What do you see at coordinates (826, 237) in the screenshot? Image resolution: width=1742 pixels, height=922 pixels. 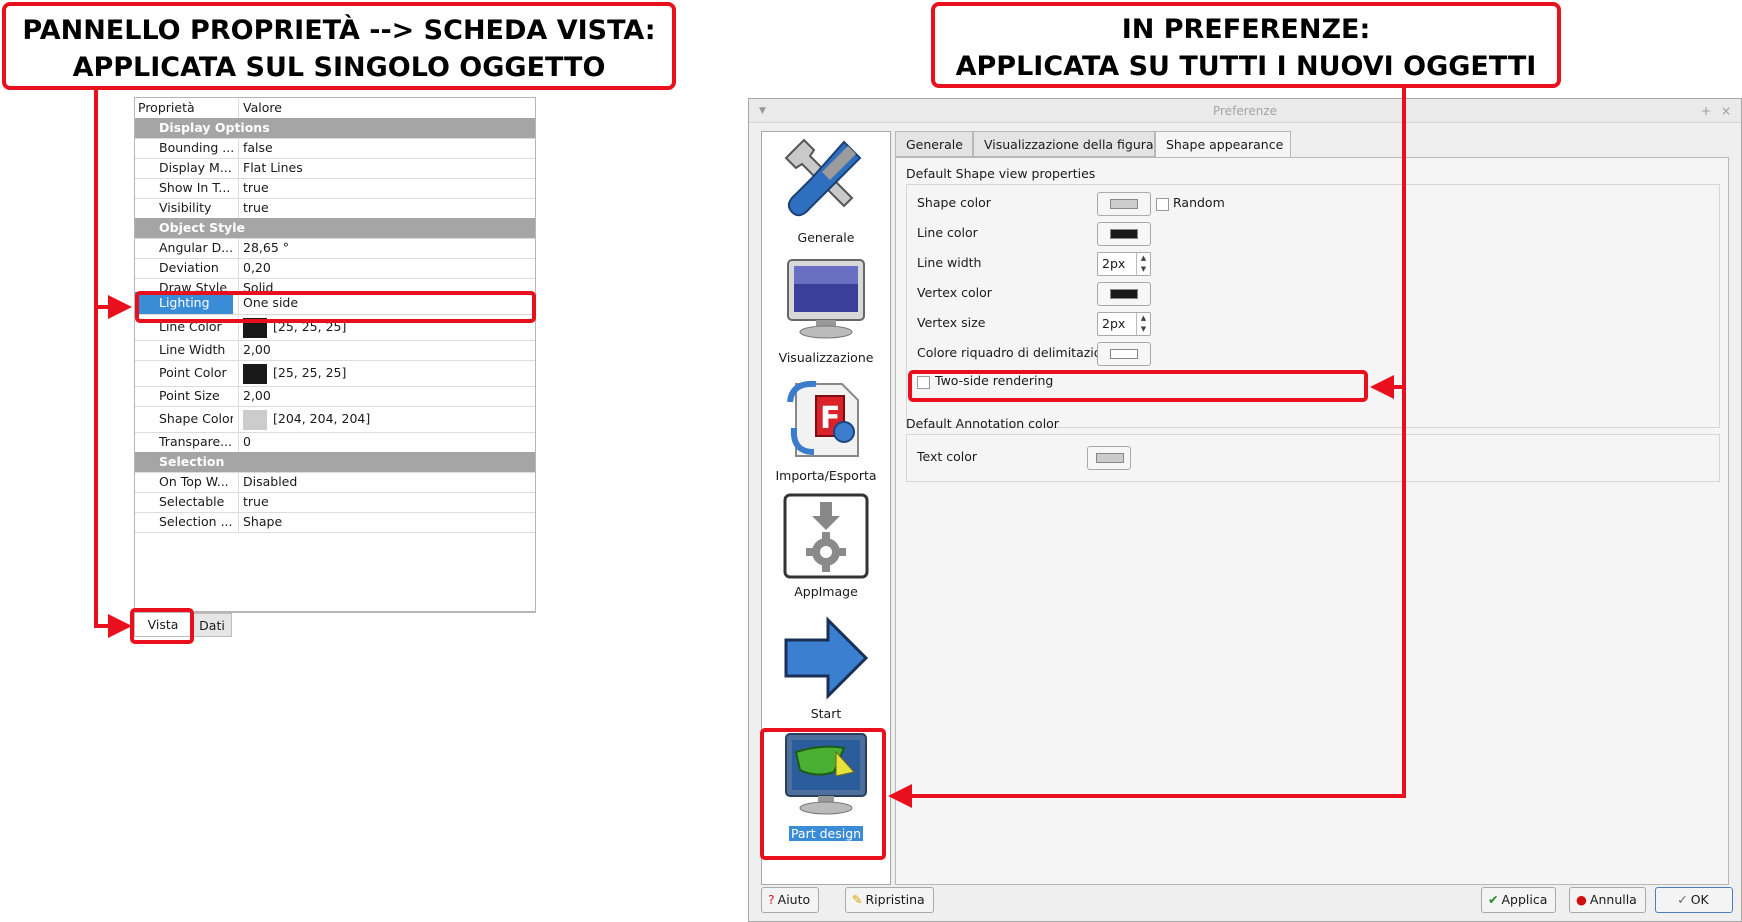 I see `sidebar-label-generale: Generale` at bounding box center [826, 237].